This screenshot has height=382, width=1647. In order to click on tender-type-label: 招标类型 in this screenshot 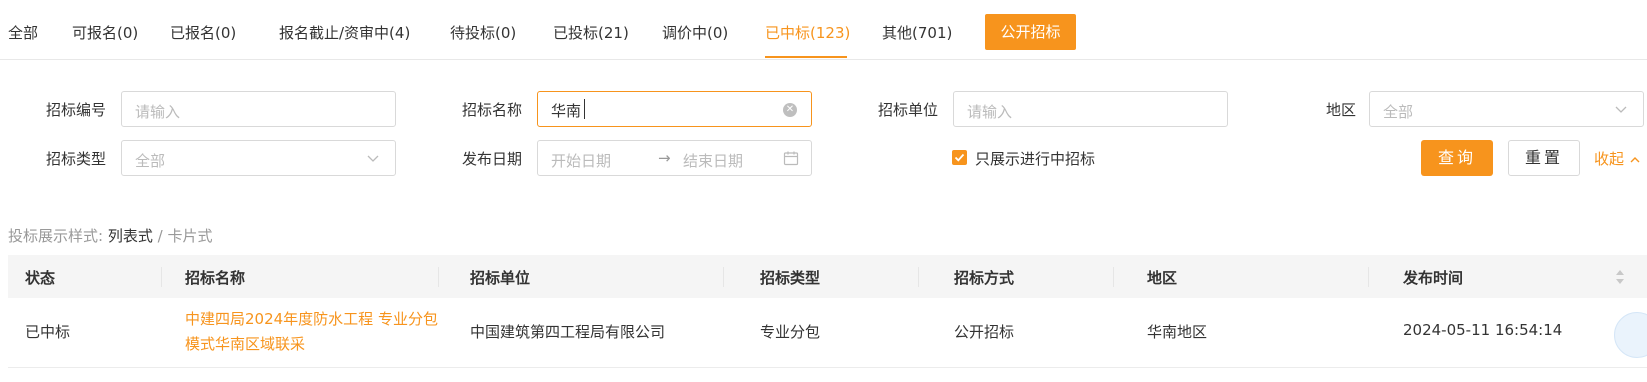, I will do `click(76, 159)`.